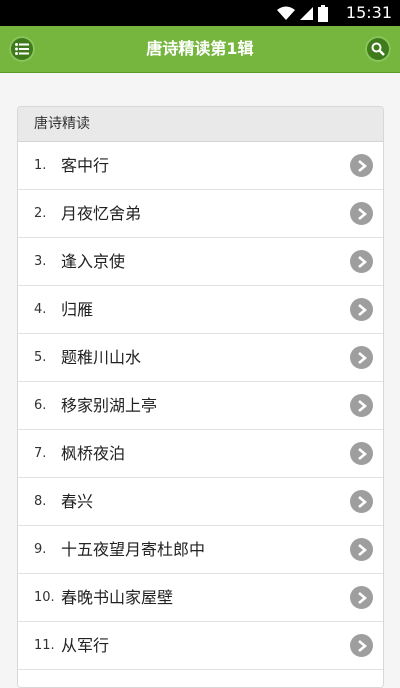 This screenshot has width=400, height=688. I want to click on list-item: 4. 归雁, so click(200, 310).